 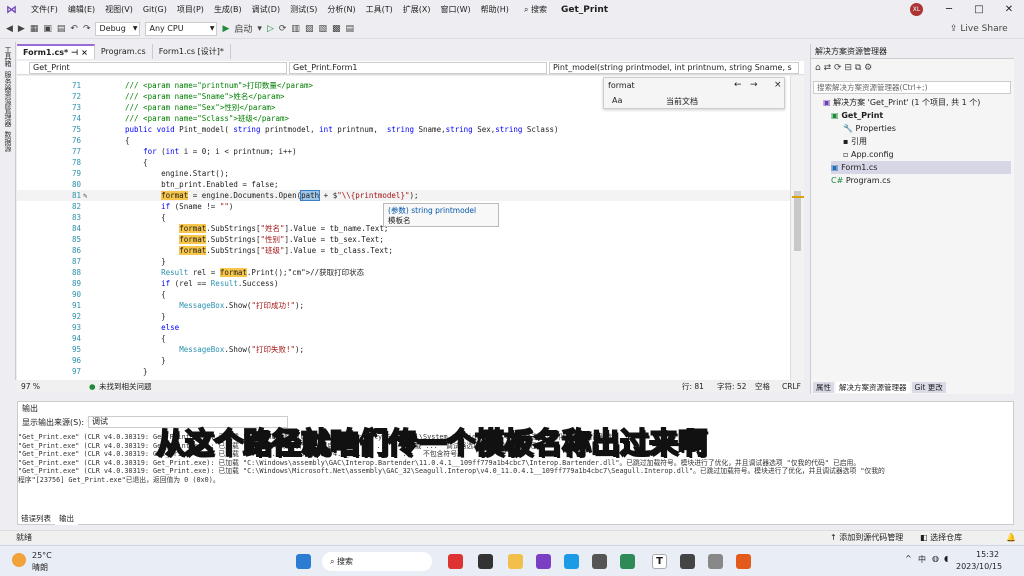 What do you see at coordinates (81, 9) in the screenshot?
I see `menu-edit: 编辑(E)` at bounding box center [81, 9].